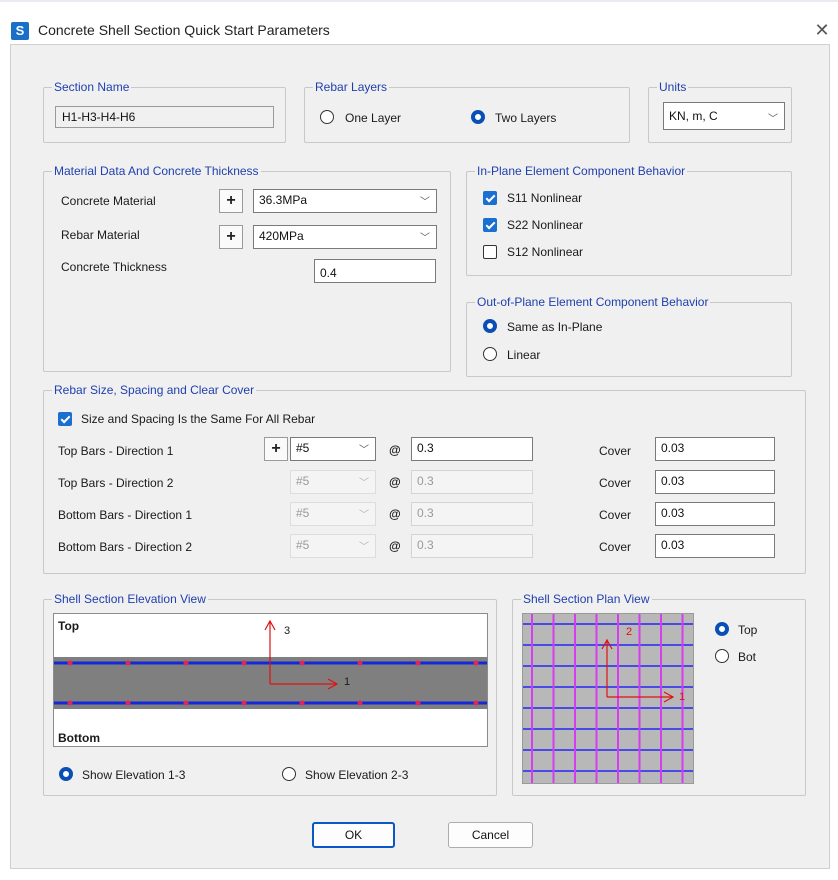  I want to click on bottom-bars-dir2-size: #5, so click(303, 545).